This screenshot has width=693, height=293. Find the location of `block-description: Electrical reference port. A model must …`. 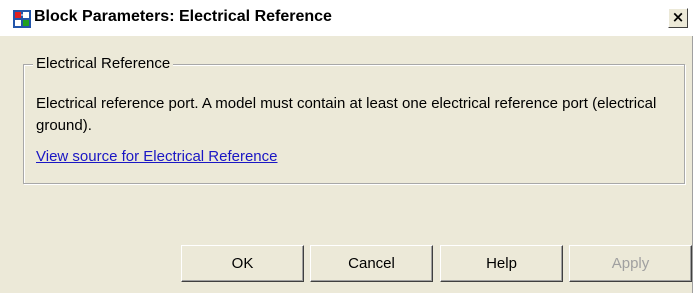

block-description: Electrical reference port. A model must … is located at coordinates (346, 114).